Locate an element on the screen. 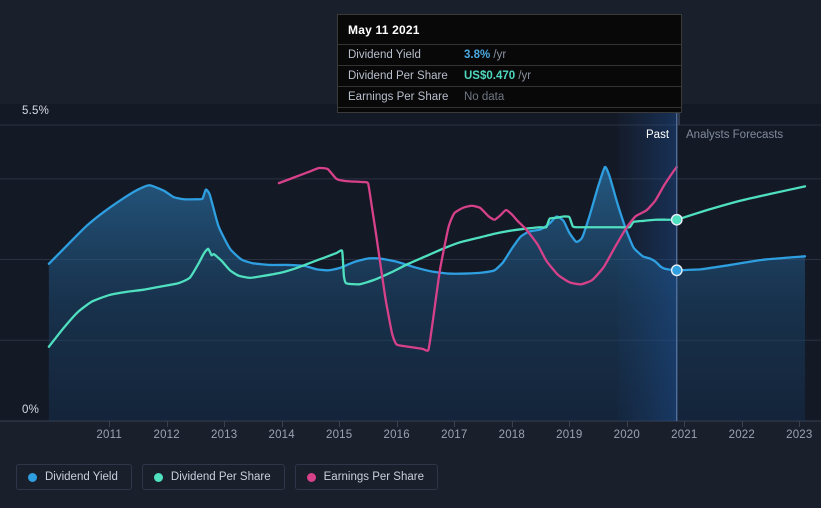  tooltip-row-label: Dividend Yield is located at coordinates (384, 55).